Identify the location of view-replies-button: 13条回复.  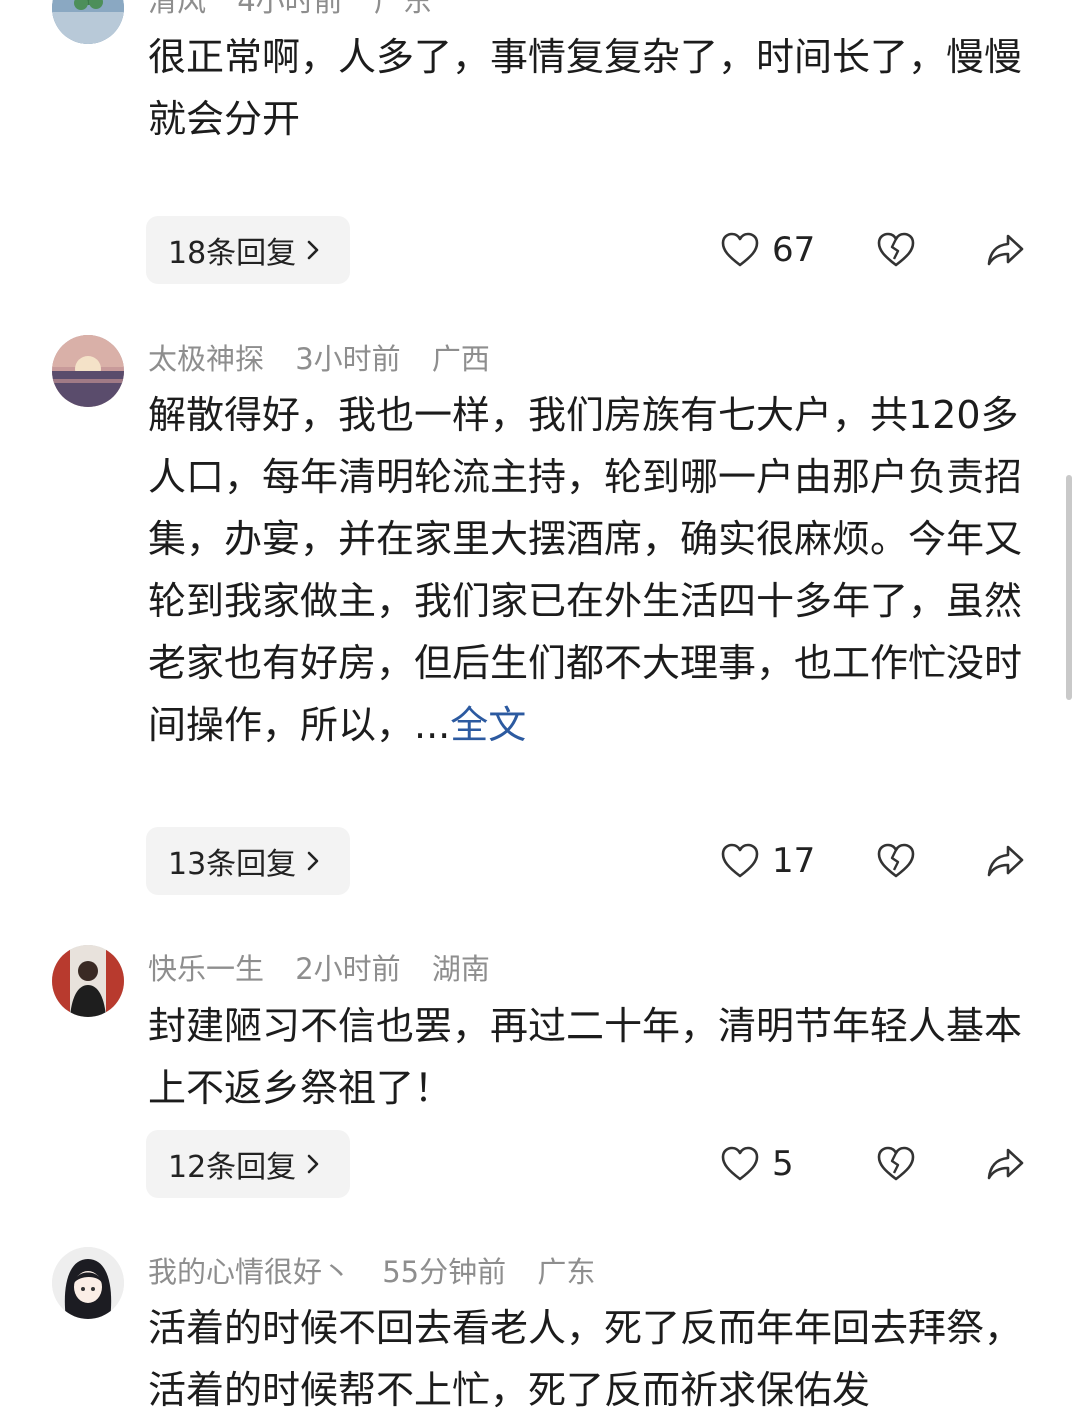
(248, 861).